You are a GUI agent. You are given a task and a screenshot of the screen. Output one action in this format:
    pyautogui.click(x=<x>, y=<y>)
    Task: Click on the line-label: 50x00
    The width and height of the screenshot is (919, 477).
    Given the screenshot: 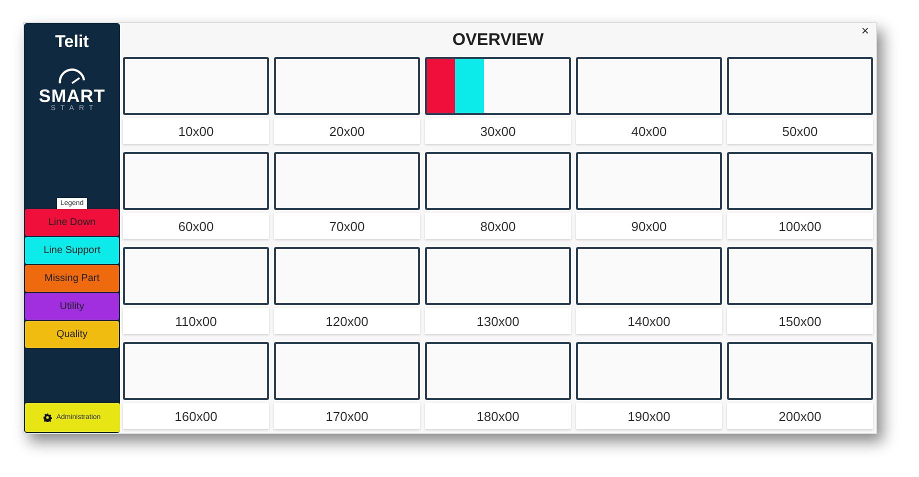 What is the action you would take?
    pyautogui.click(x=800, y=131)
    